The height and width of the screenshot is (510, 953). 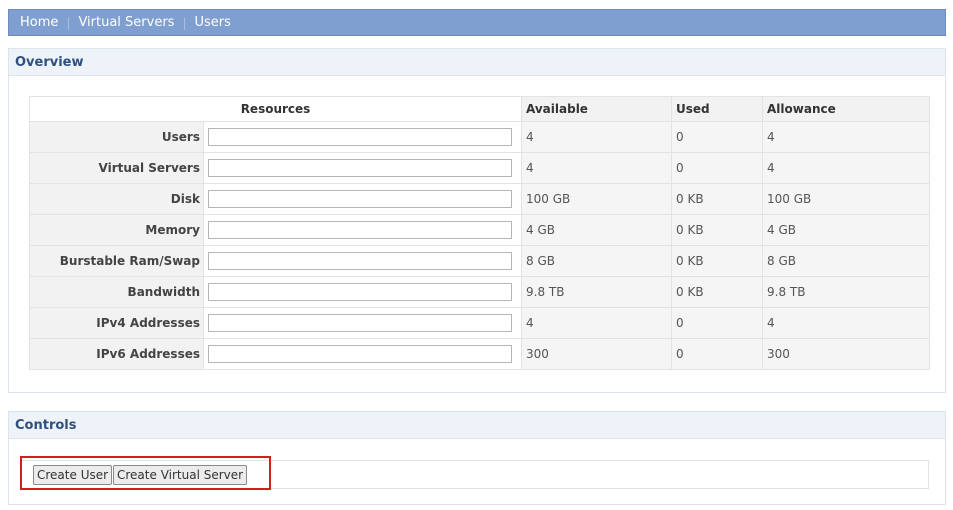 I want to click on allowance-value: 300, so click(x=846, y=354).